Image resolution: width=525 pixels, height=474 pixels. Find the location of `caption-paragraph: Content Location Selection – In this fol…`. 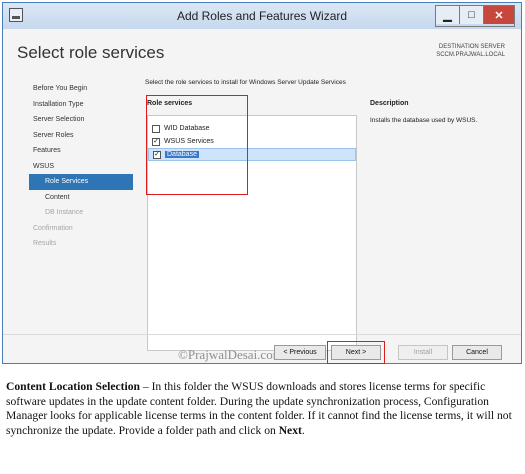

caption-paragraph: Content Location Selection – In this fol… is located at coordinates (262, 409).